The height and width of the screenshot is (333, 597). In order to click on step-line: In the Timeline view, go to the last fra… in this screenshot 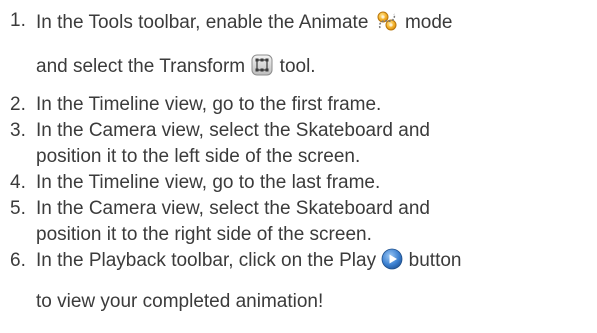, I will do `click(208, 182)`.